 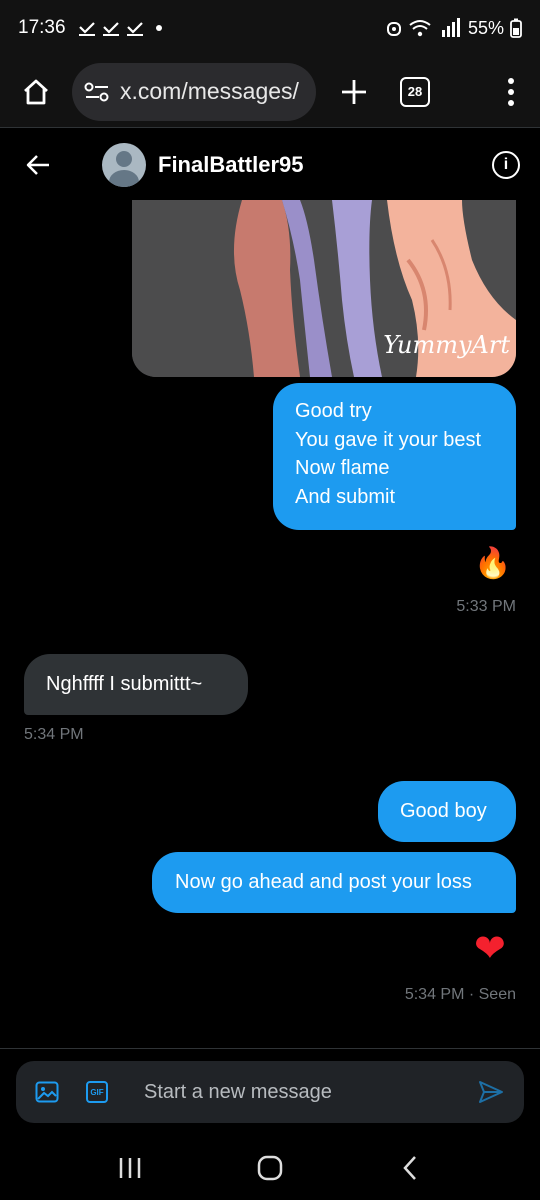 What do you see at coordinates (120, 28) in the screenshot?
I see `notification-icons` at bounding box center [120, 28].